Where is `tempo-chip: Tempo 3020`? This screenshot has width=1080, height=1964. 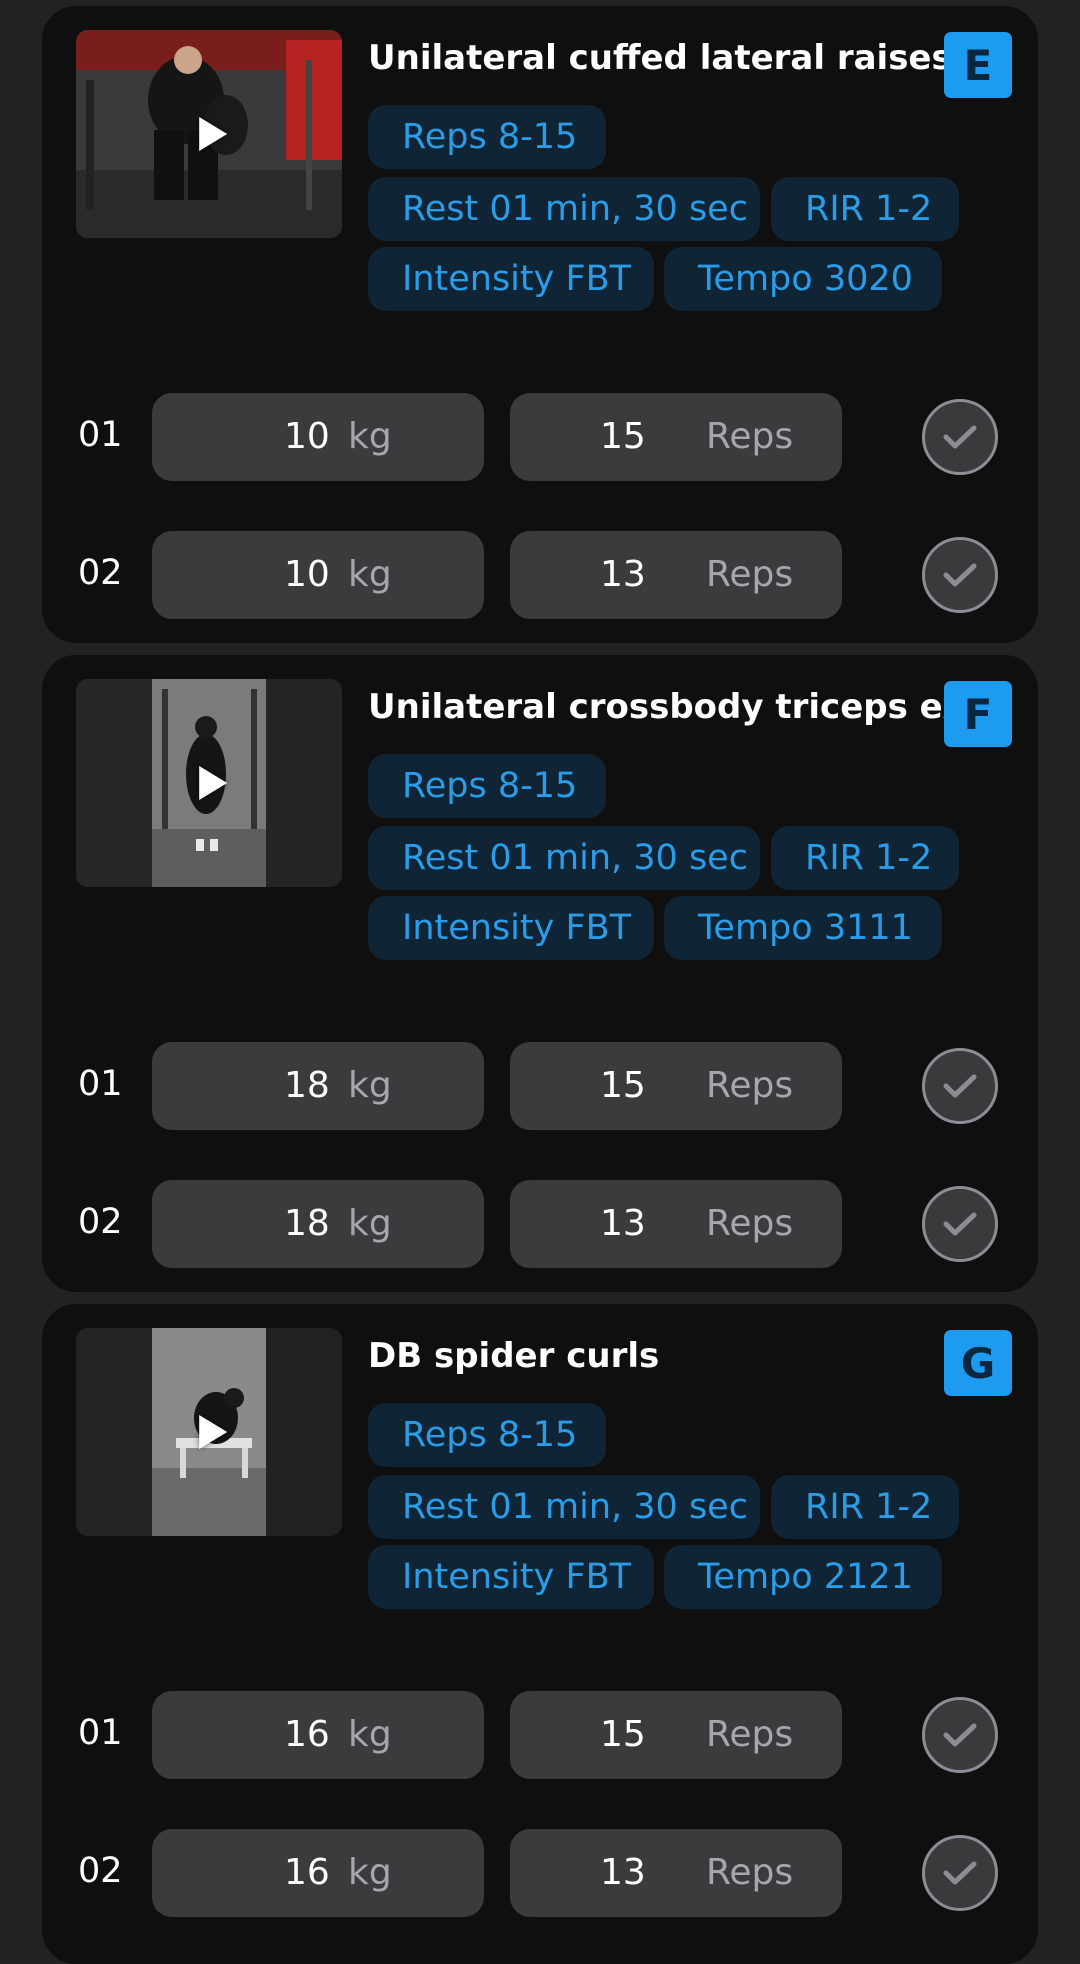 tempo-chip: Tempo 3020 is located at coordinates (803, 279).